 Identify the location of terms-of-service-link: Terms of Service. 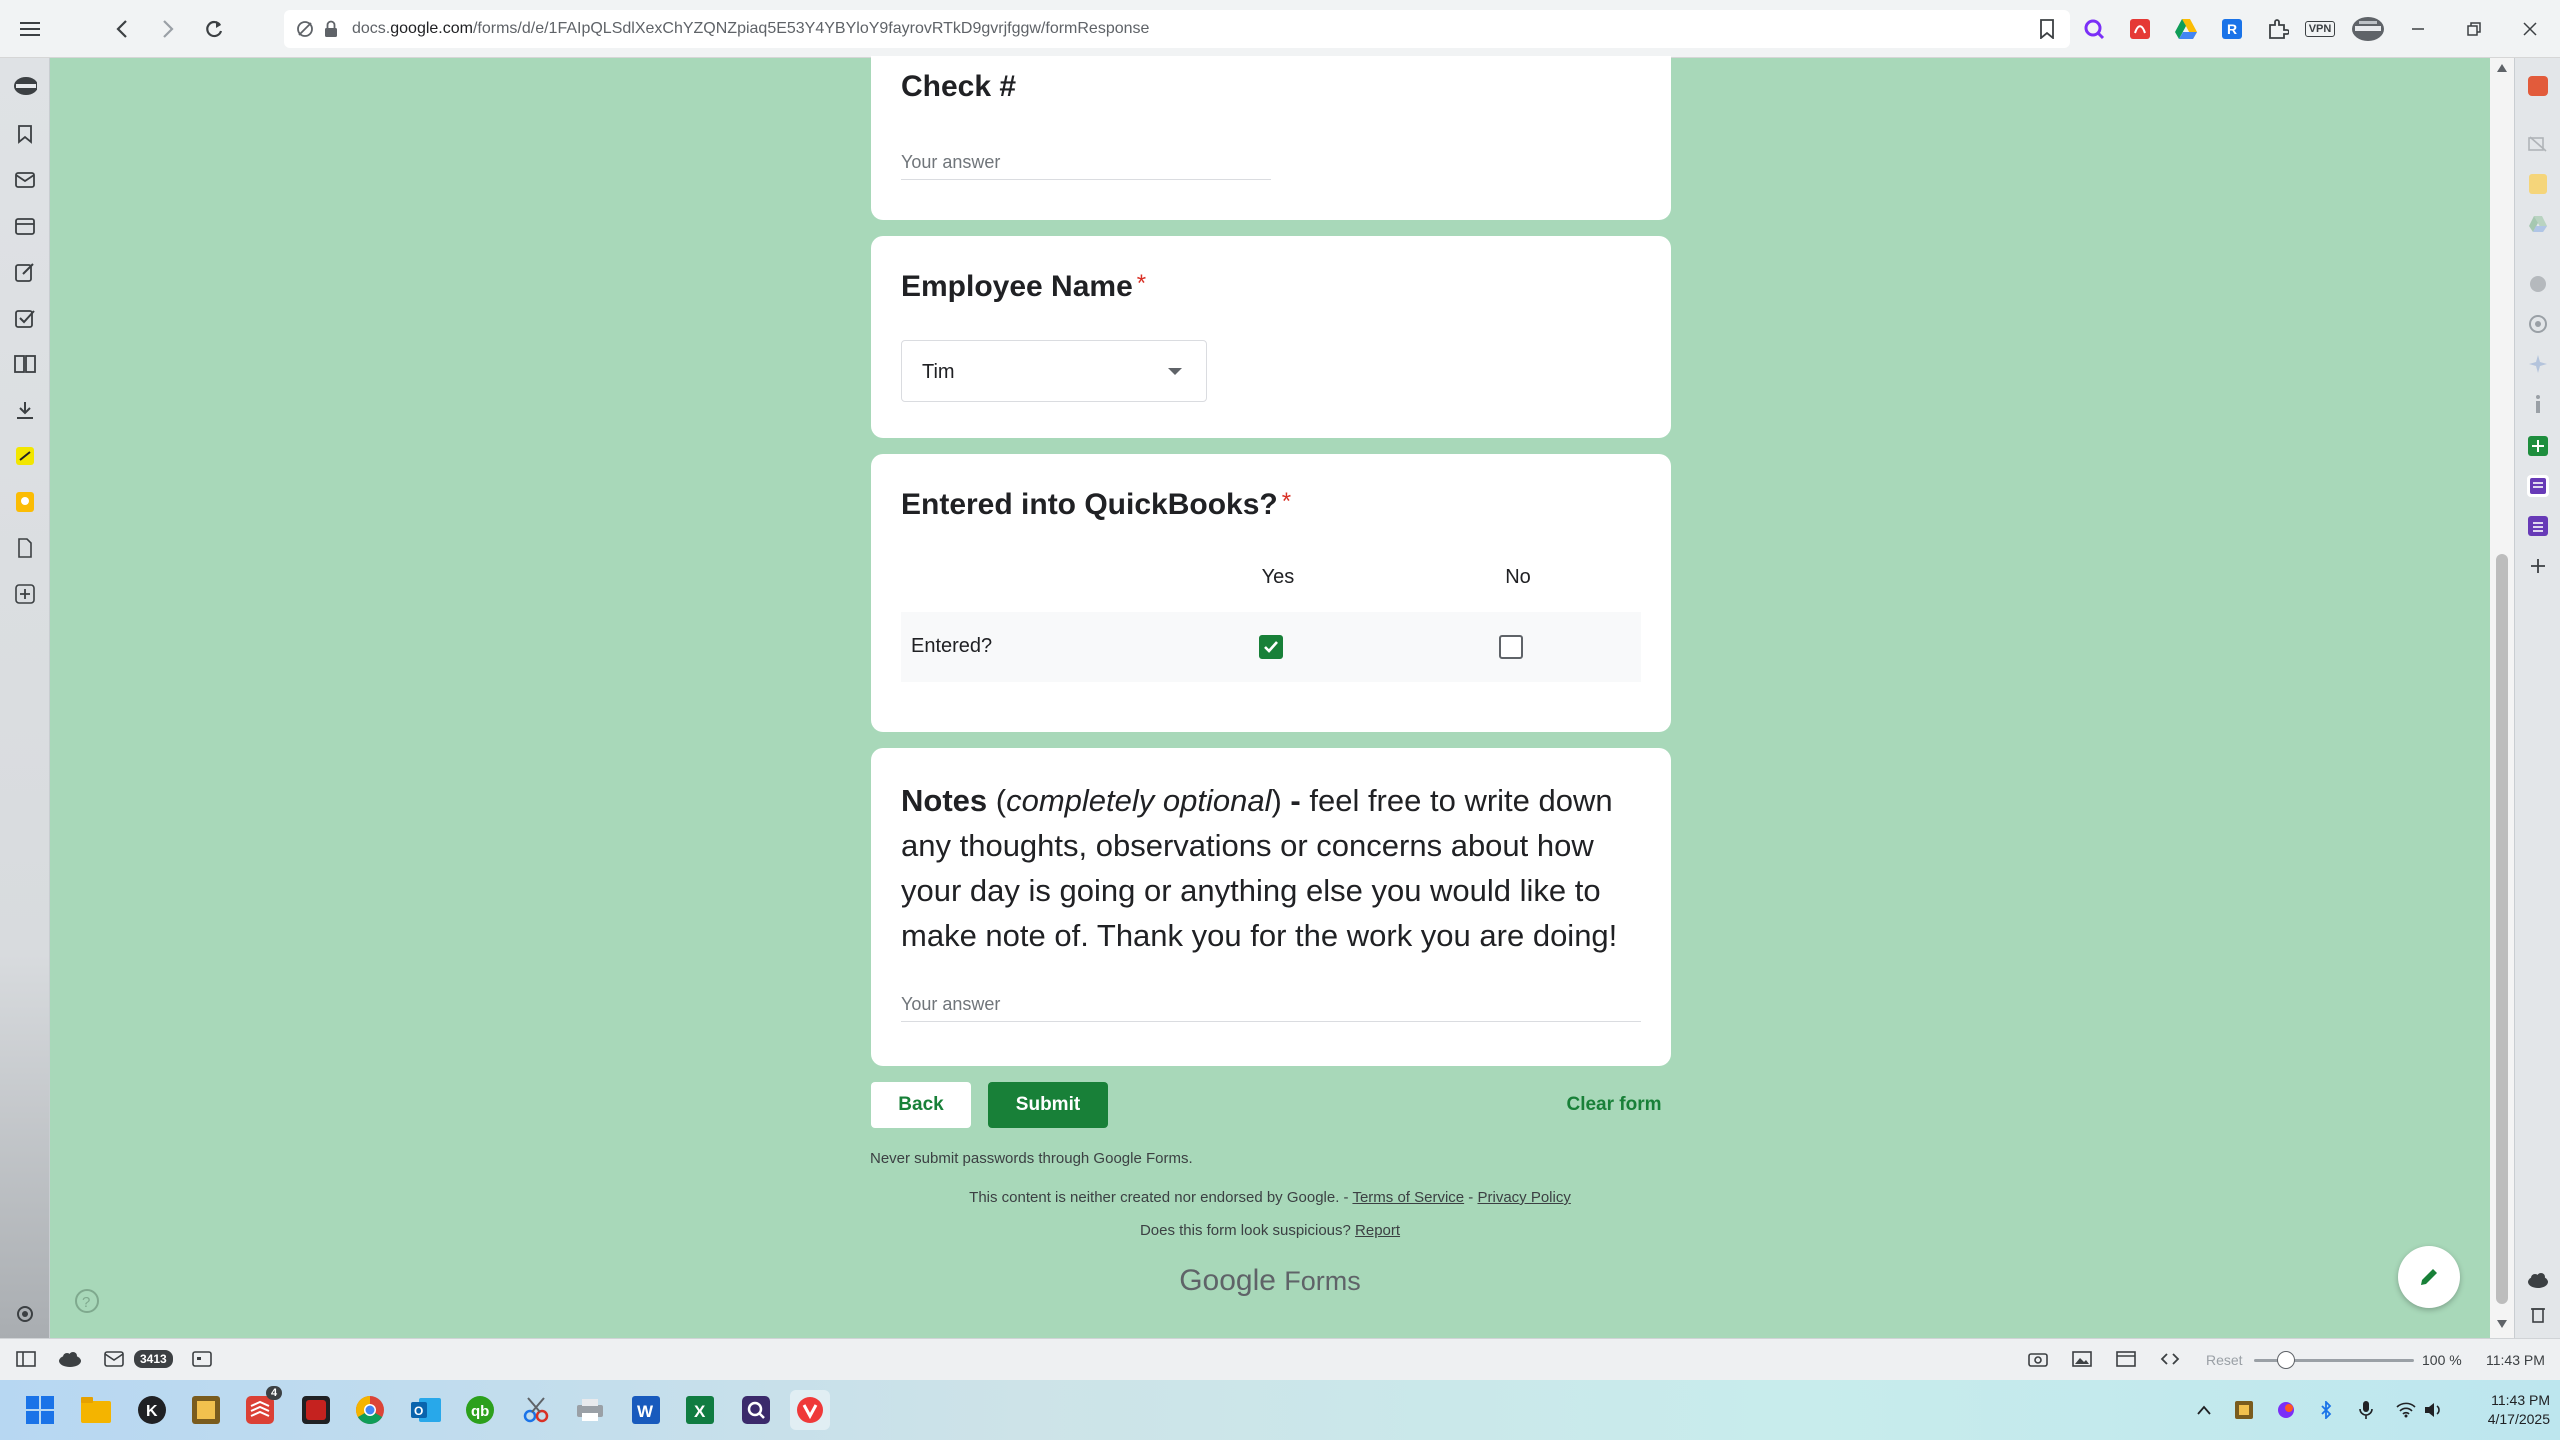
(1408, 1197).